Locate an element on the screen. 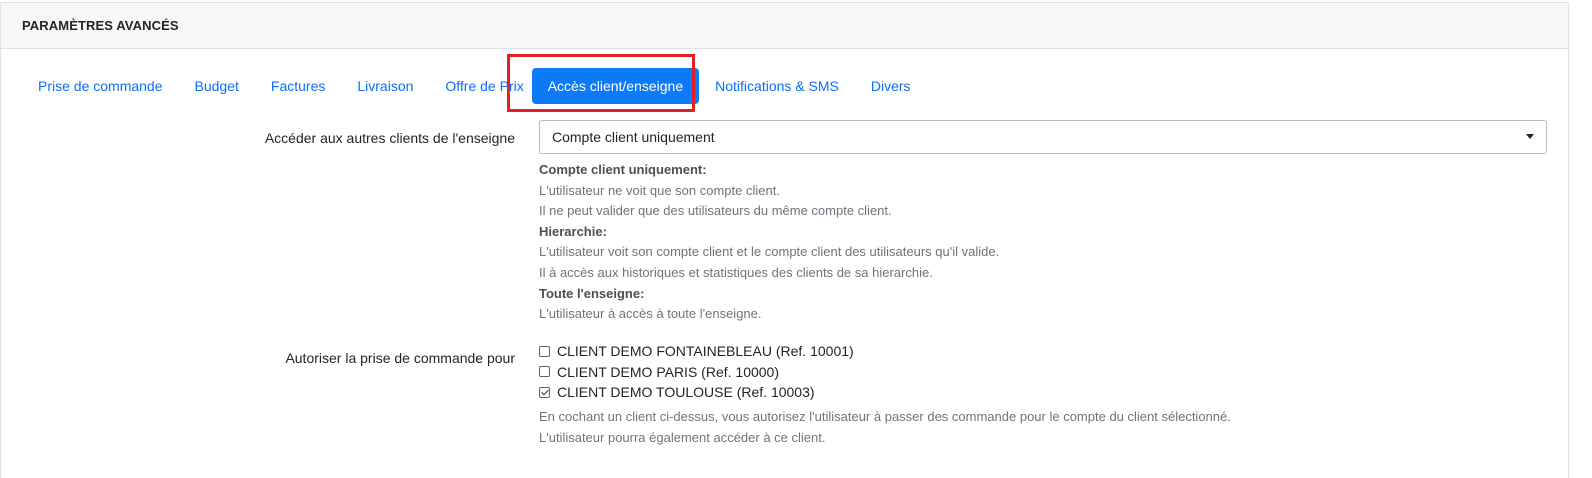  card-header: PARAMÈTRES AVANCÉS is located at coordinates (784, 26).